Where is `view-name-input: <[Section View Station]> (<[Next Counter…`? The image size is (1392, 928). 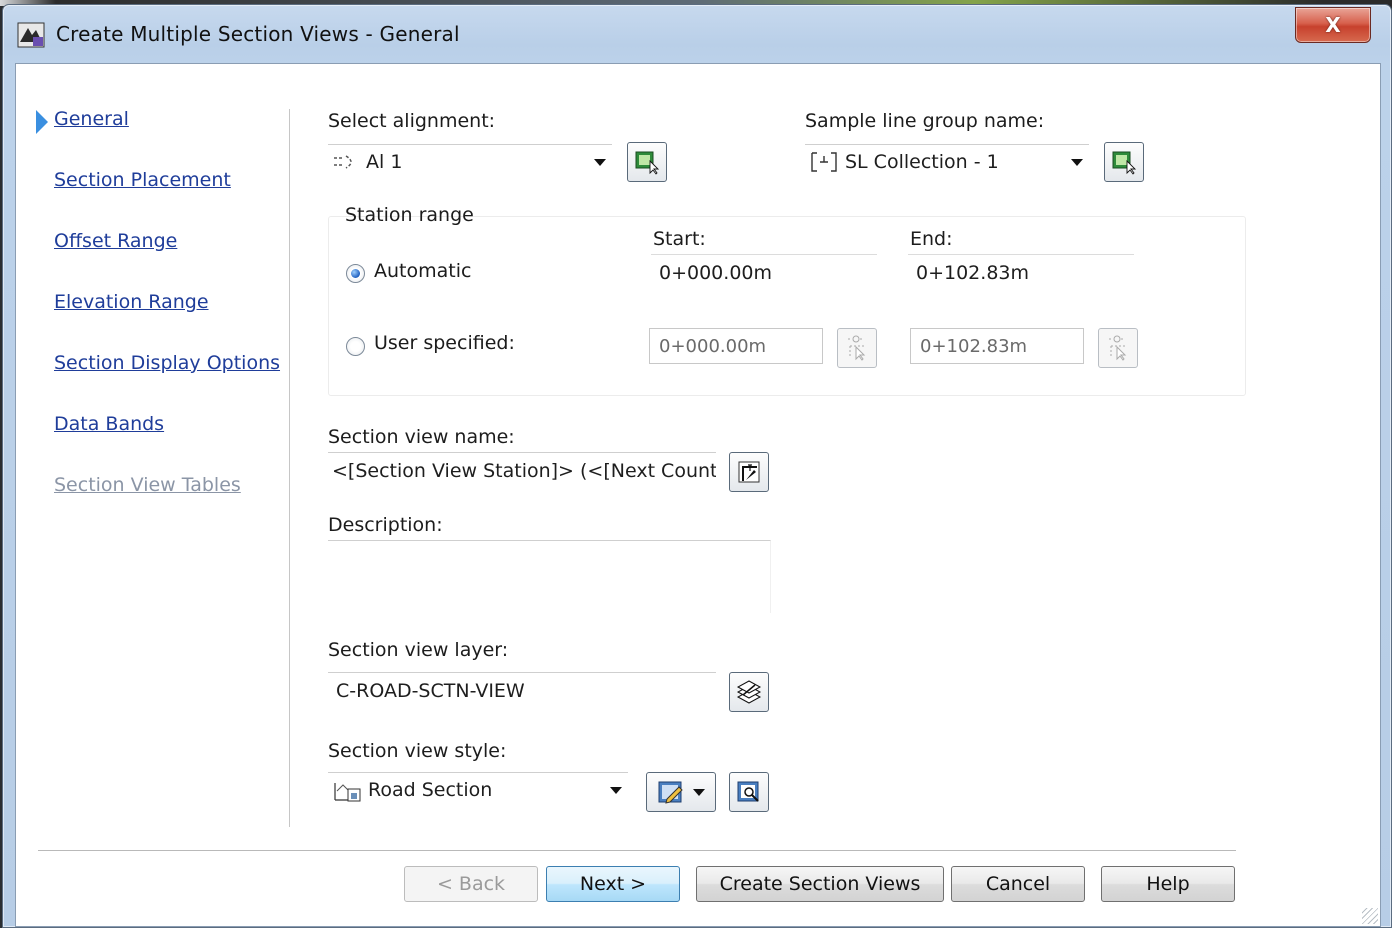 view-name-input: <[Section View Station]> (<[Next Counter… is located at coordinates (522, 470).